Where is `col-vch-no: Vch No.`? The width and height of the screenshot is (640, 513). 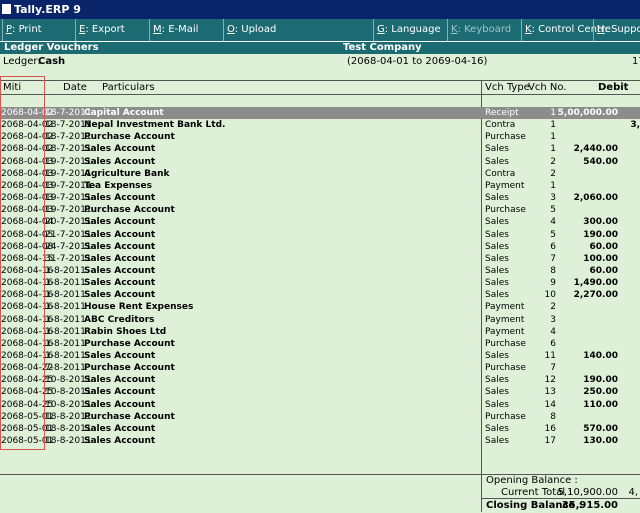 col-vch-no: Vch No. is located at coordinates (547, 87).